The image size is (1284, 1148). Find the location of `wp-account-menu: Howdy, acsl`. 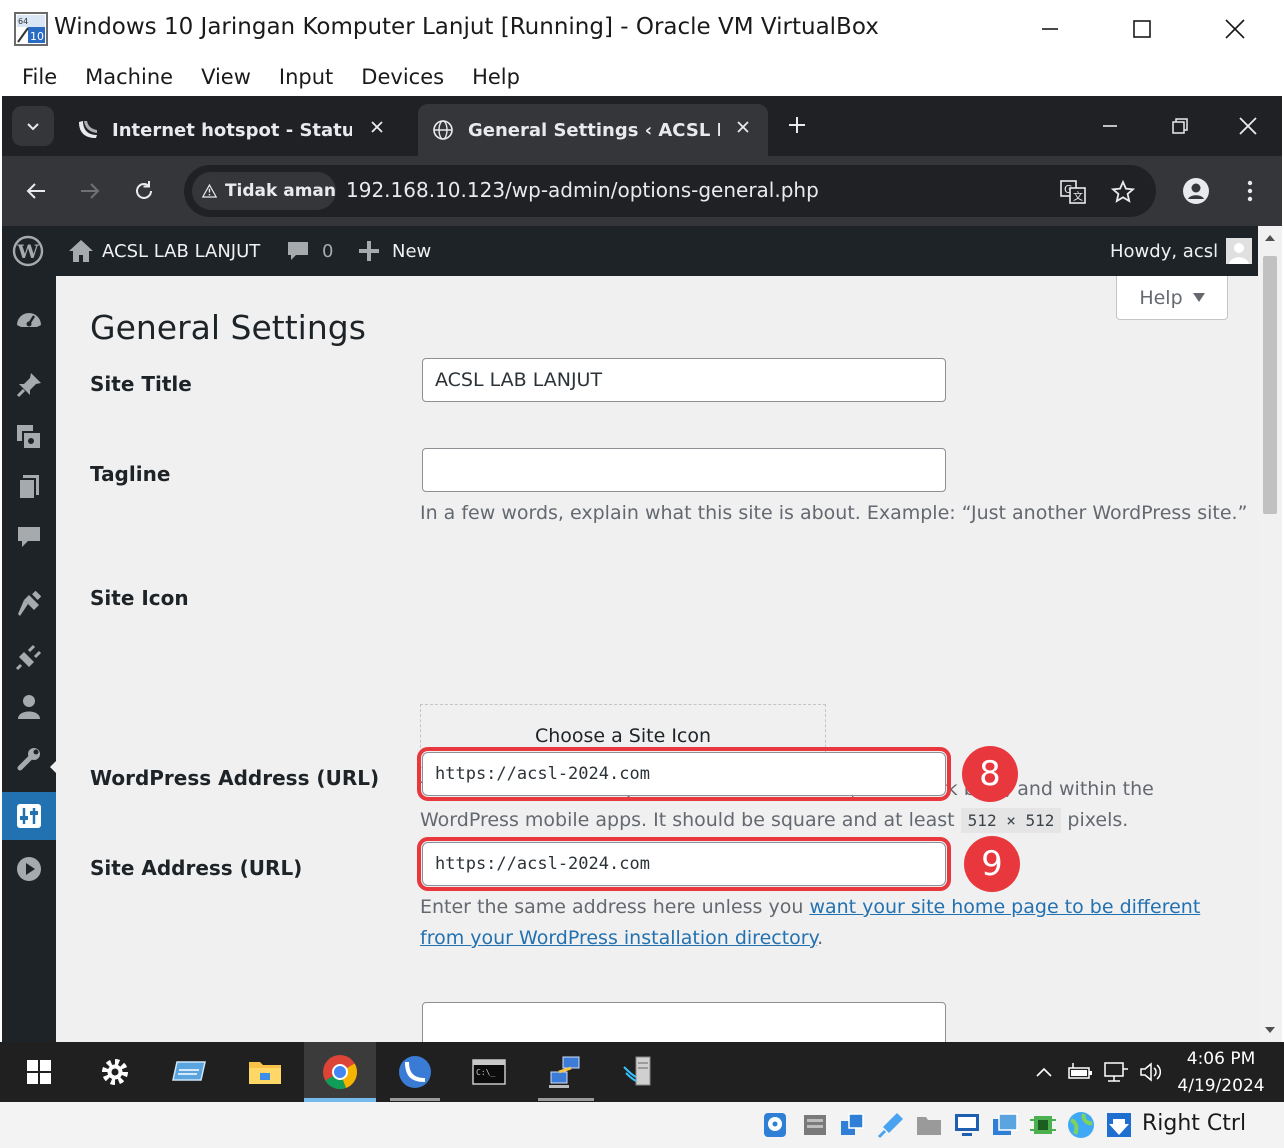

wp-account-menu: Howdy, acsl is located at coordinates (1181, 251).